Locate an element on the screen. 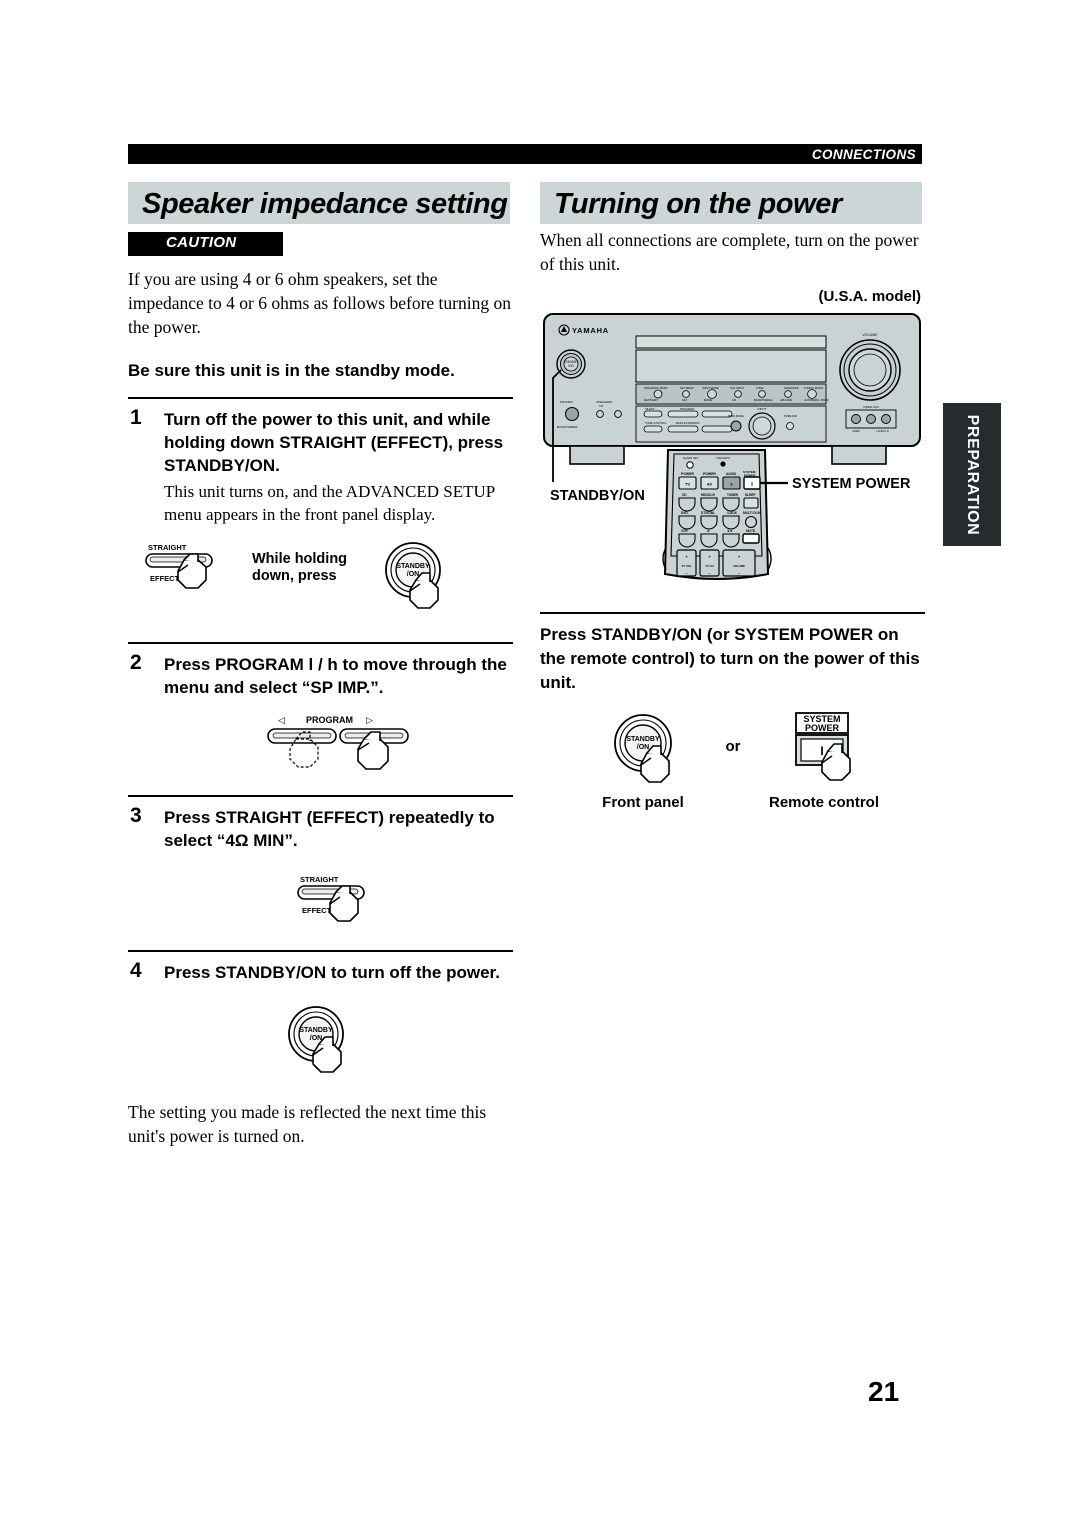 The width and height of the screenshot is (1080, 1528). power-symbol-label: I is located at coordinates (821, 751).